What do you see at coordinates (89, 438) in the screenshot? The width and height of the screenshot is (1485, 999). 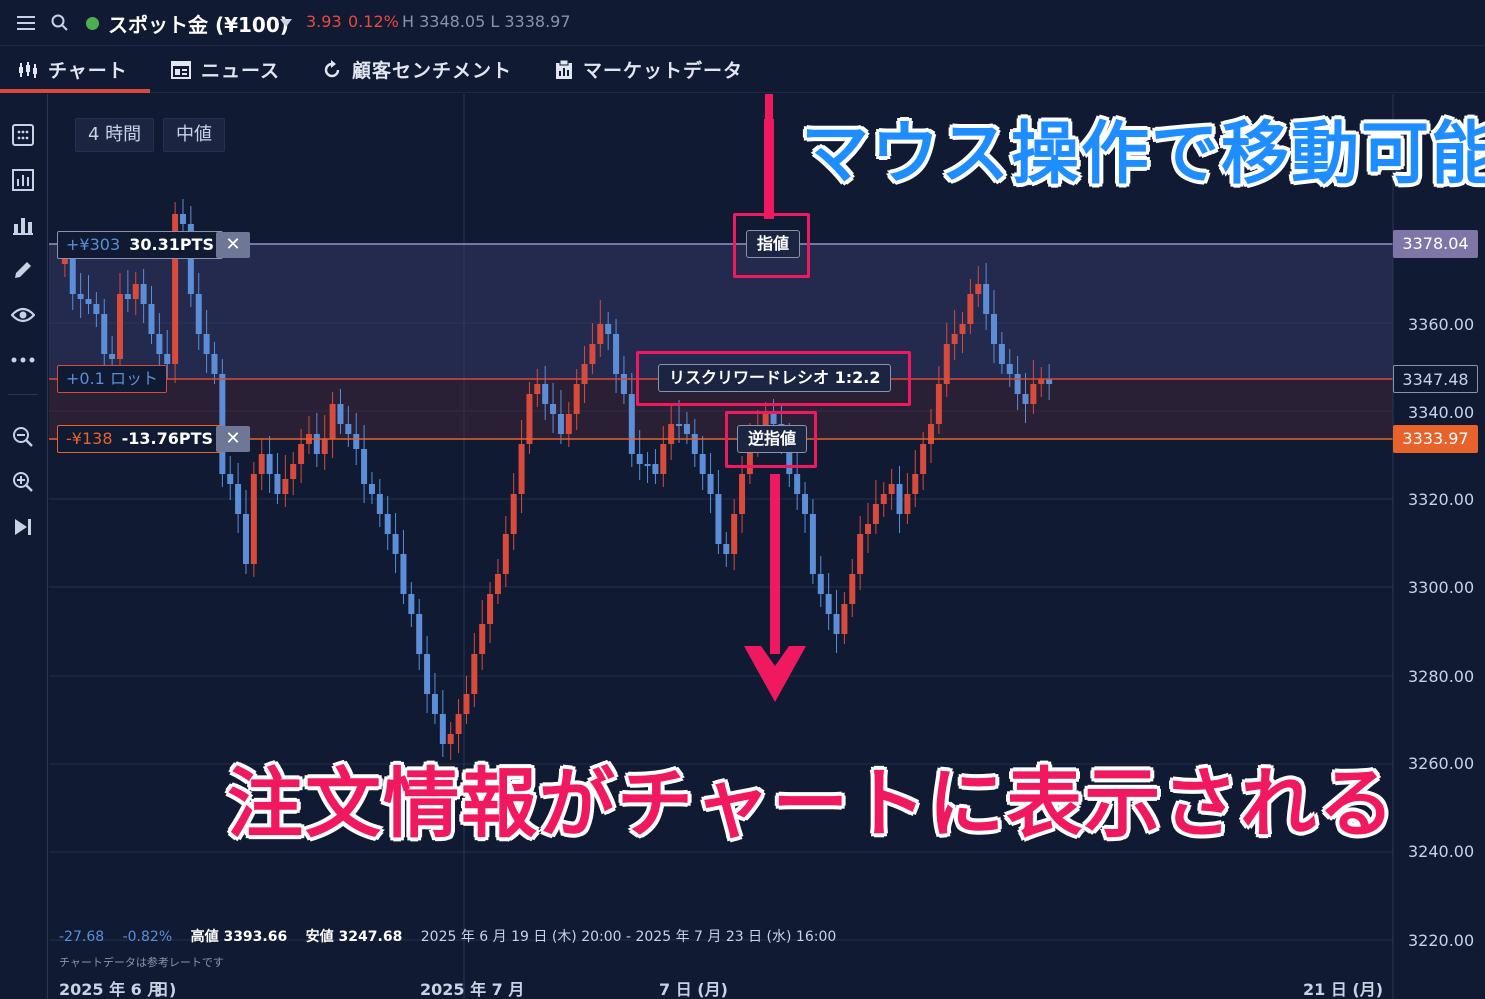 I see `stop-loss-yen: -¥138` at bounding box center [89, 438].